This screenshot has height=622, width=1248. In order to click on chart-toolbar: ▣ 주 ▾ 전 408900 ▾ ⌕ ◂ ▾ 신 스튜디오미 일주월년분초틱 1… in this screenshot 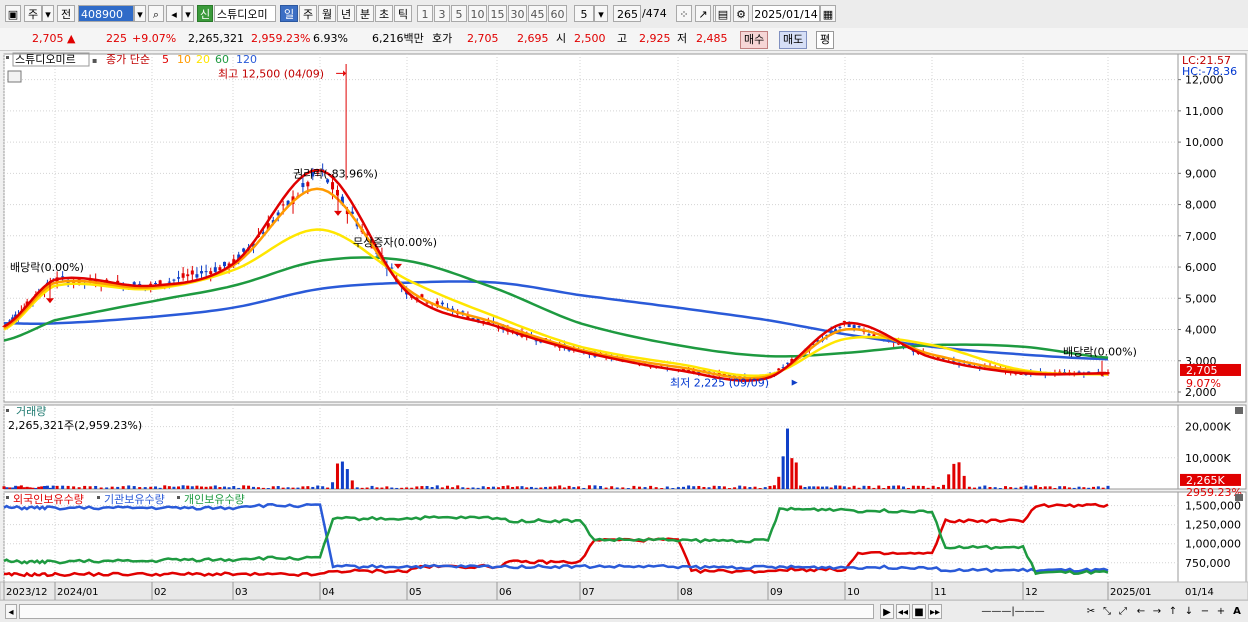, I will do `click(624, 14)`.